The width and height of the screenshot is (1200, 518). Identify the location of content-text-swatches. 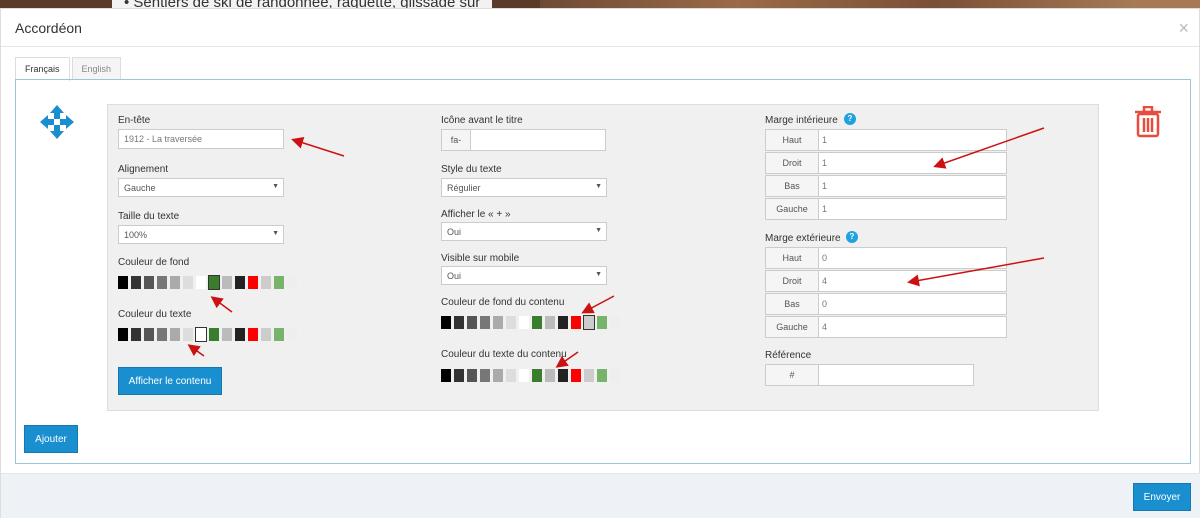
(530, 375).